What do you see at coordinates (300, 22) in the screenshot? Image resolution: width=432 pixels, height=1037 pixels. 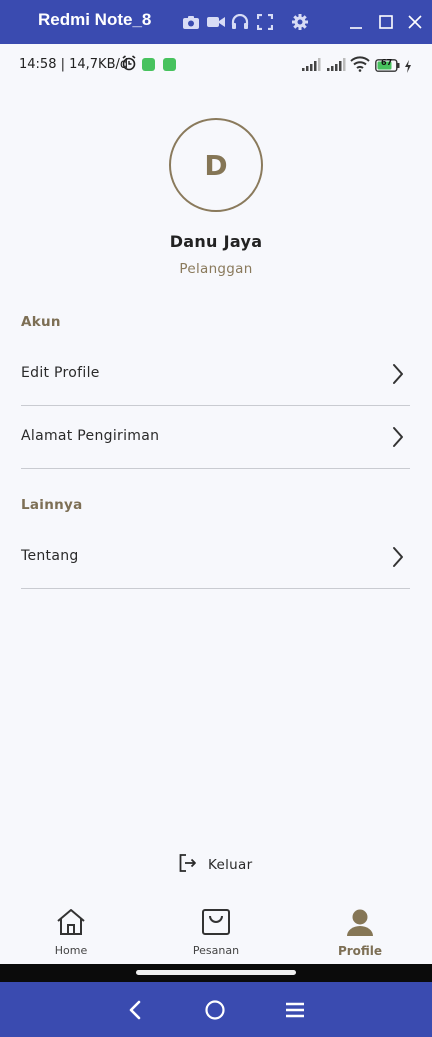 I see `settings-icon` at bounding box center [300, 22].